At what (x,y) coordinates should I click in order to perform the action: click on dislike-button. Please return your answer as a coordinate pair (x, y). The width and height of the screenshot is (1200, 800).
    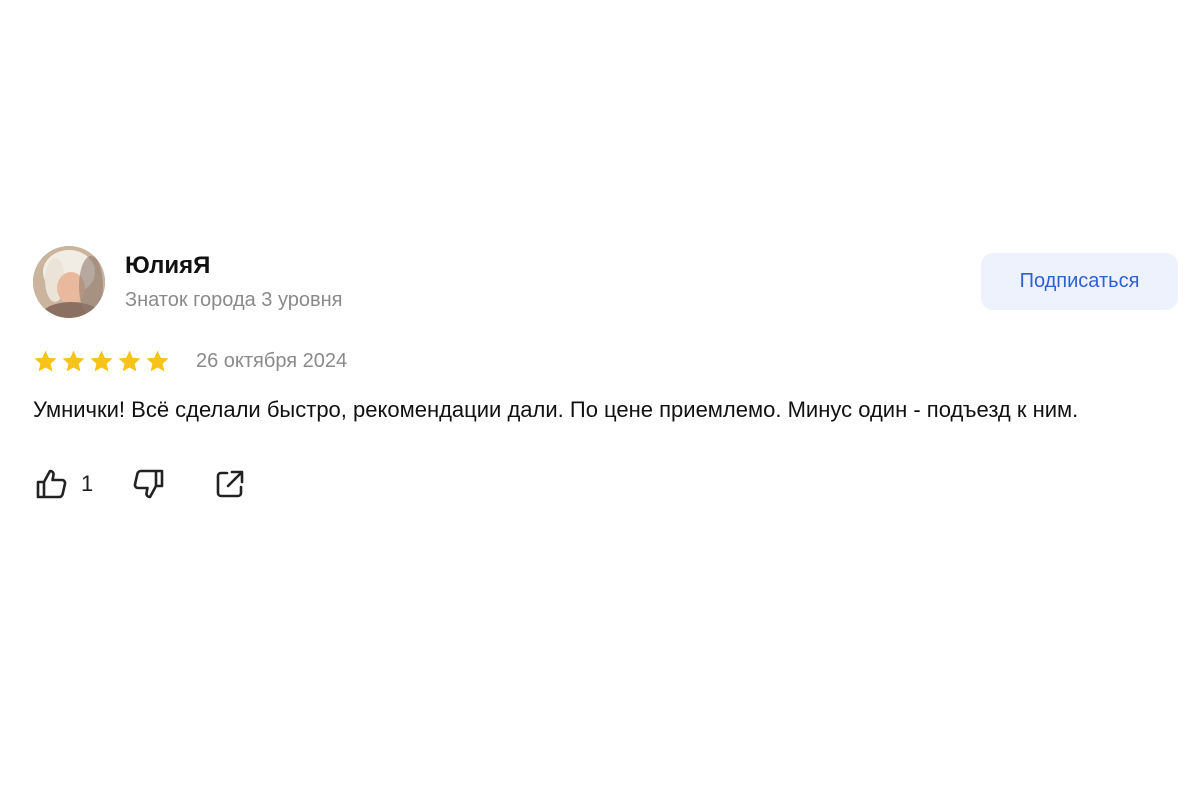
    Looking at the image, I should click on (149, 484).